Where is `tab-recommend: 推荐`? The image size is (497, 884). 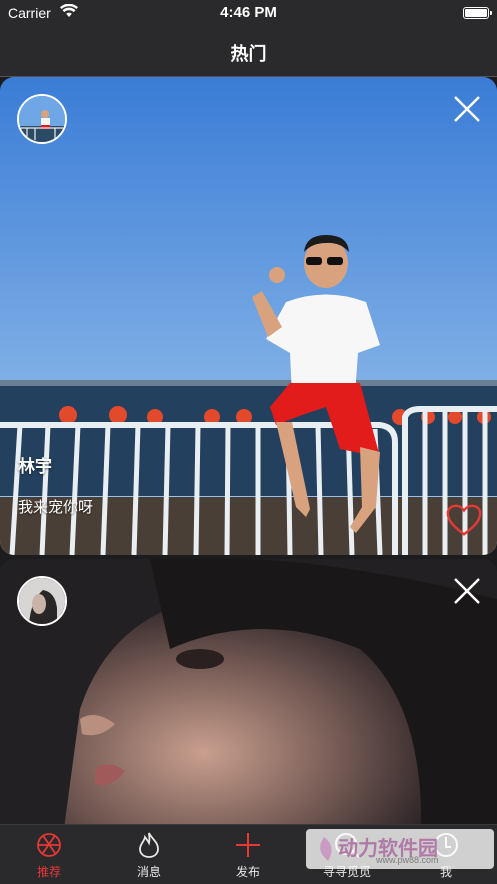 tab-recommend: 推荐 is located at coordinates (49, 855).